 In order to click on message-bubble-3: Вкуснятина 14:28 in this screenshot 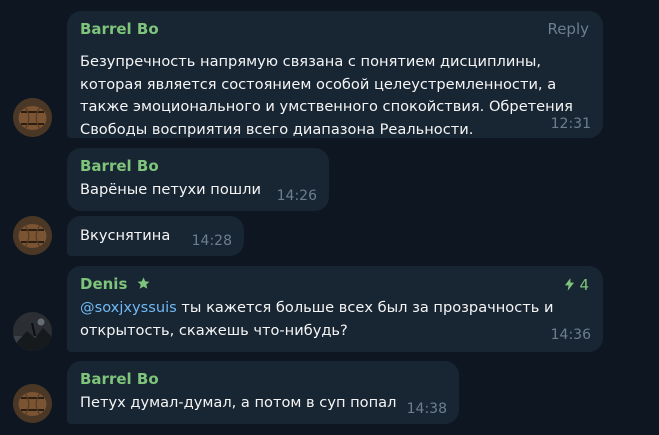, I will do `click(155, 236)`.